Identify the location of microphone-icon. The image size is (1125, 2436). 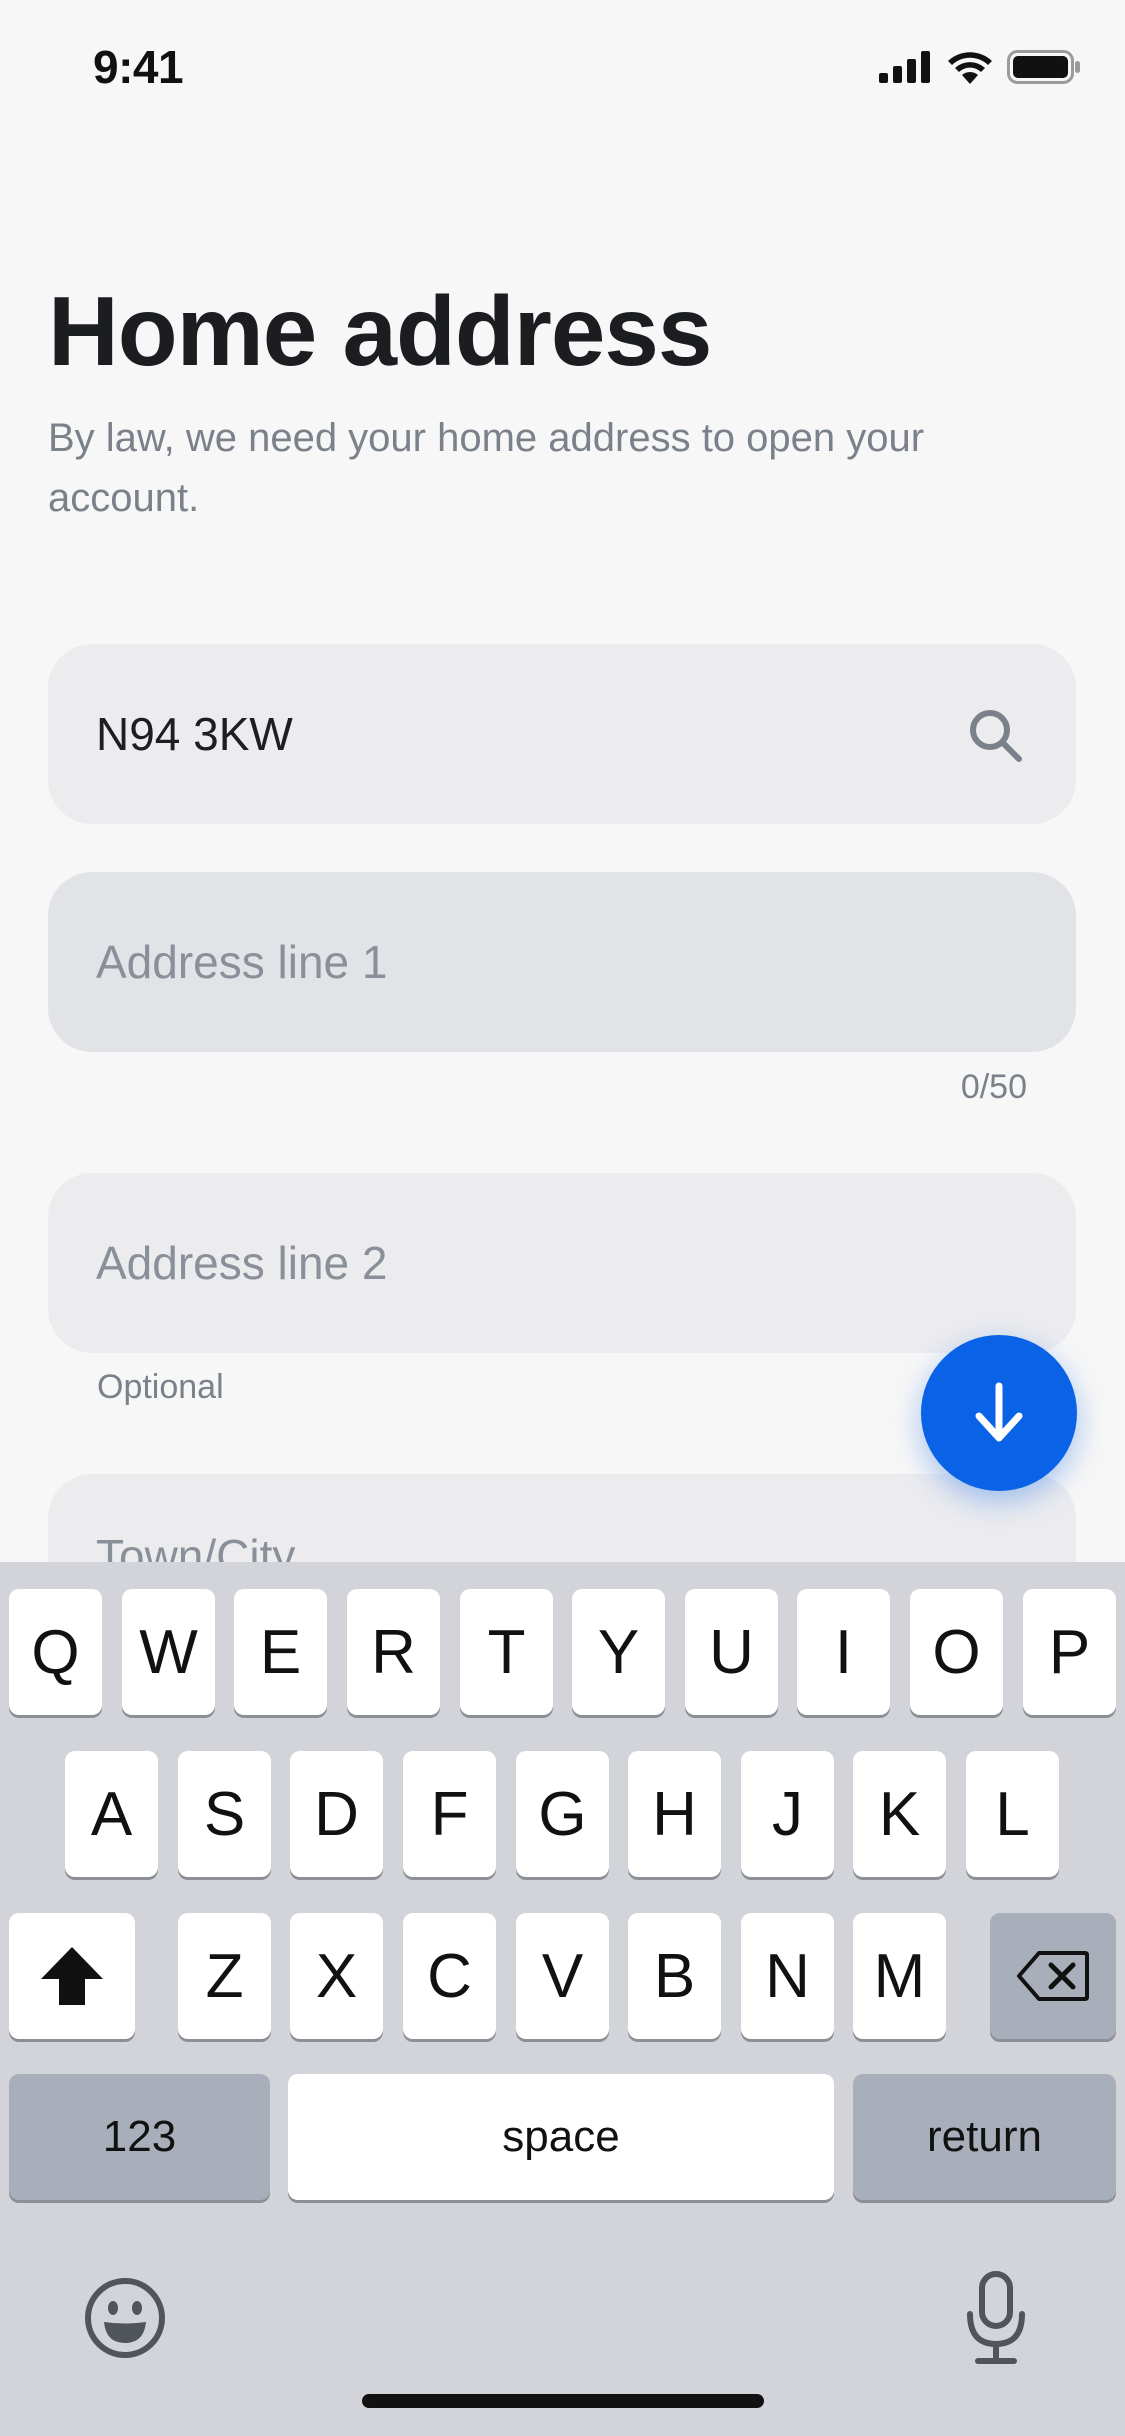
(996, 2318).